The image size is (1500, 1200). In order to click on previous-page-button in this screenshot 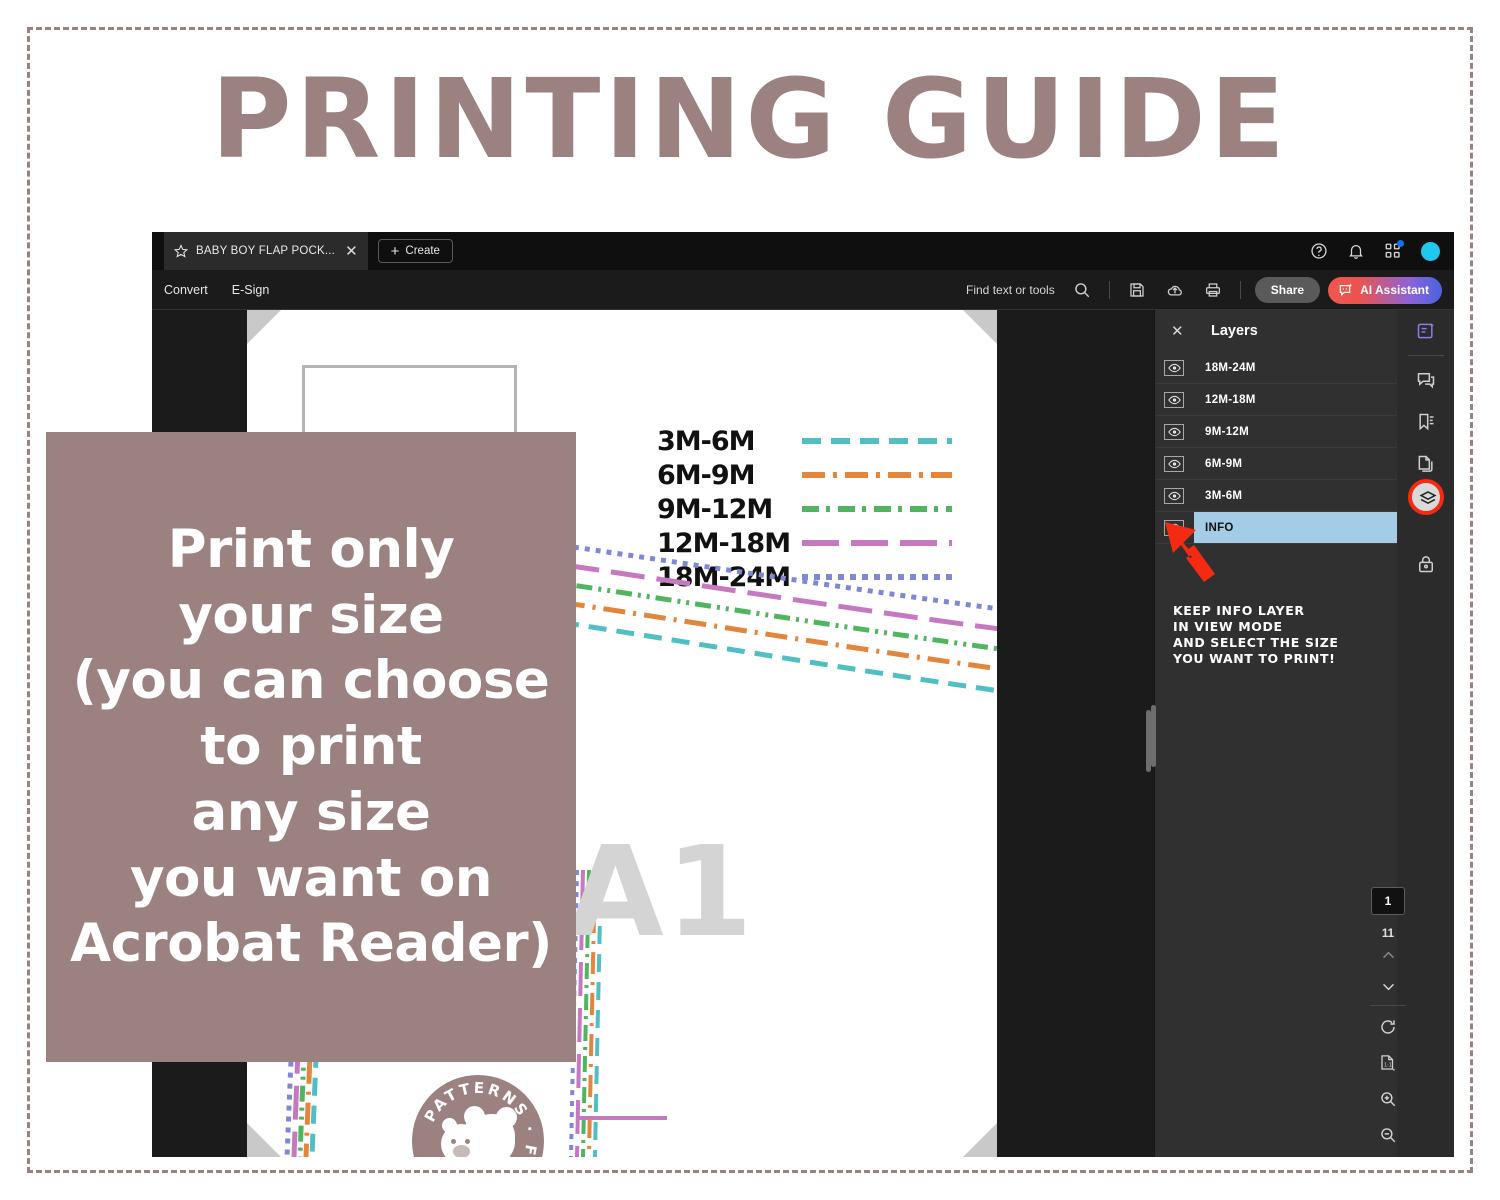, I will do `click(1388, 955)`.